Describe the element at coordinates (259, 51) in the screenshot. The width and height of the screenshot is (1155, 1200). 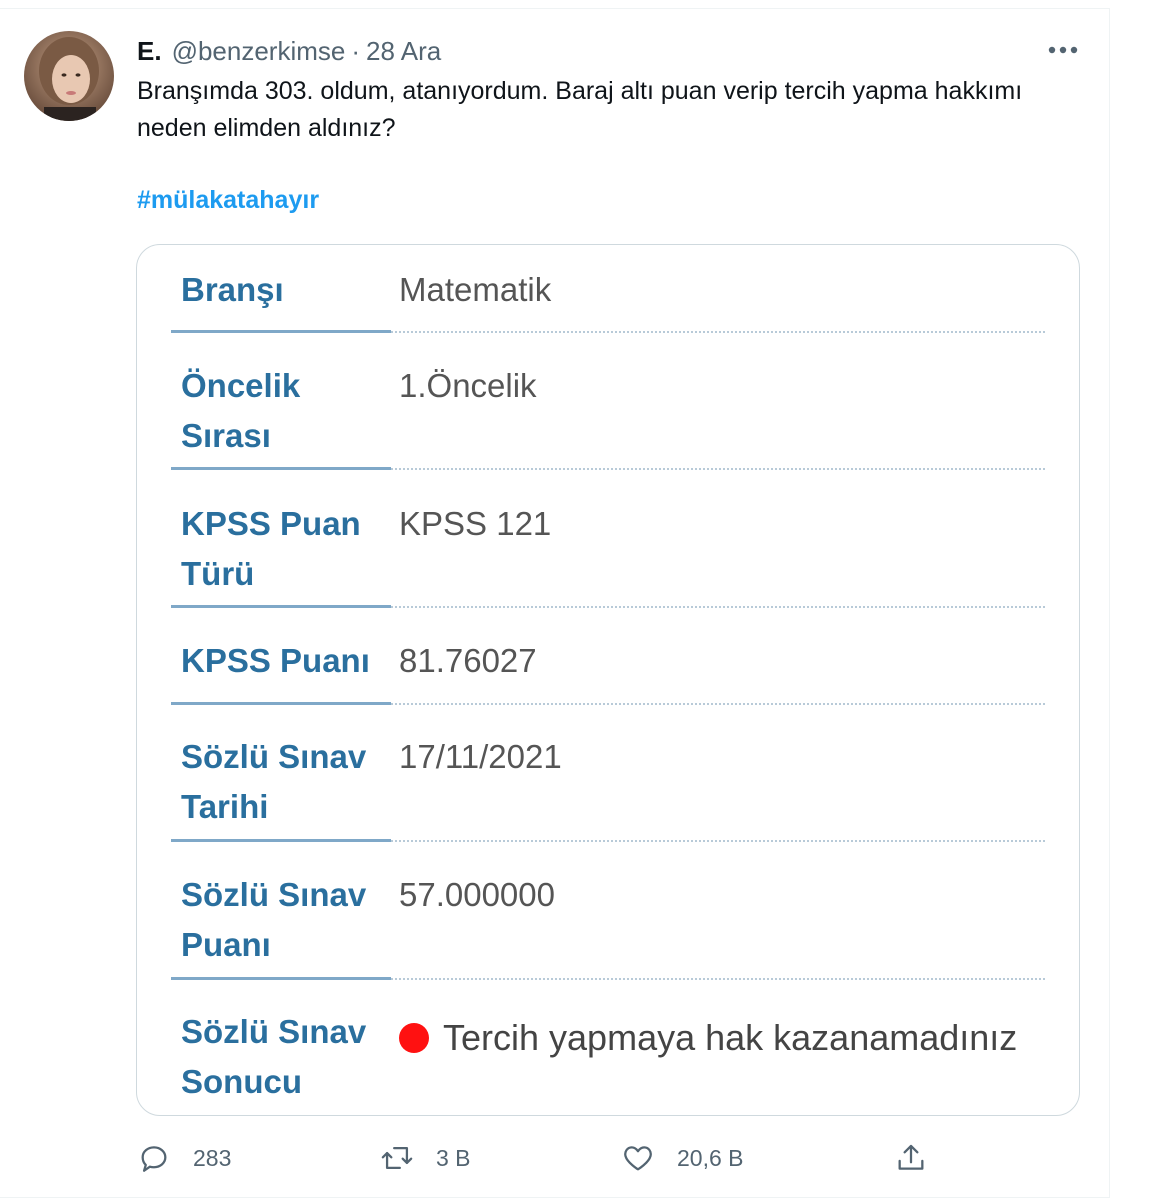
I see `author-handle: @benzerkimse` at that location.